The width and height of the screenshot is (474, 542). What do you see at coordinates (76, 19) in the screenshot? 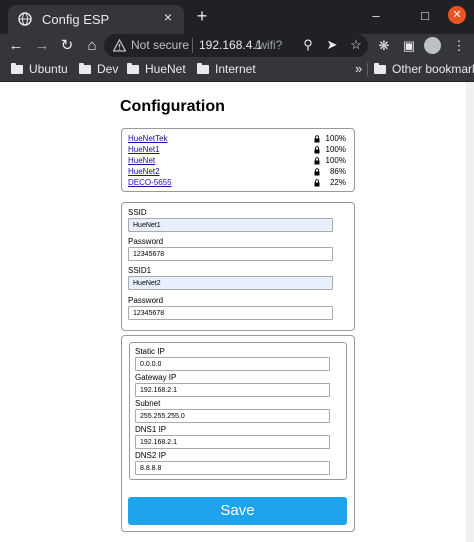
I see `tab-title: Config ESP` at bounding box center [76, 19].